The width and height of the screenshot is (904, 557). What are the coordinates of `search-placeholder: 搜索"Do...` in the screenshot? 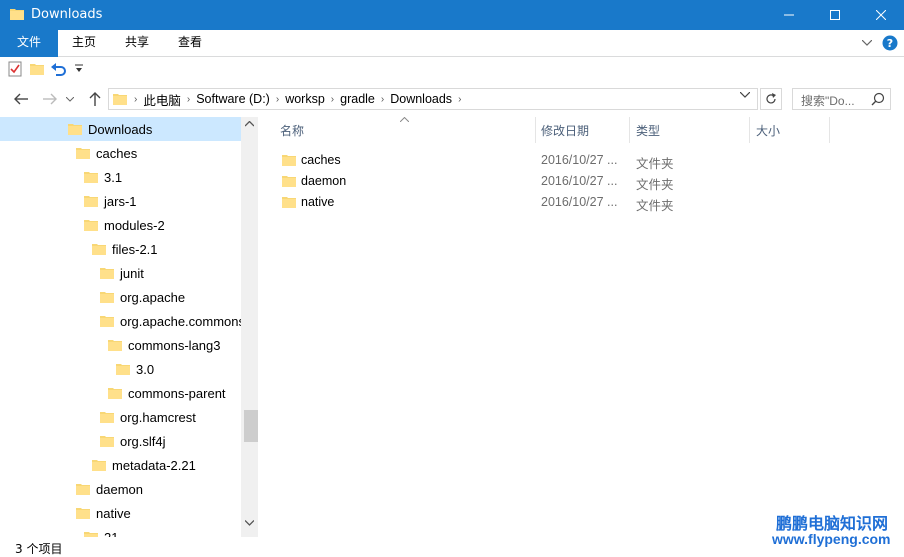 It's located at (828, 101).